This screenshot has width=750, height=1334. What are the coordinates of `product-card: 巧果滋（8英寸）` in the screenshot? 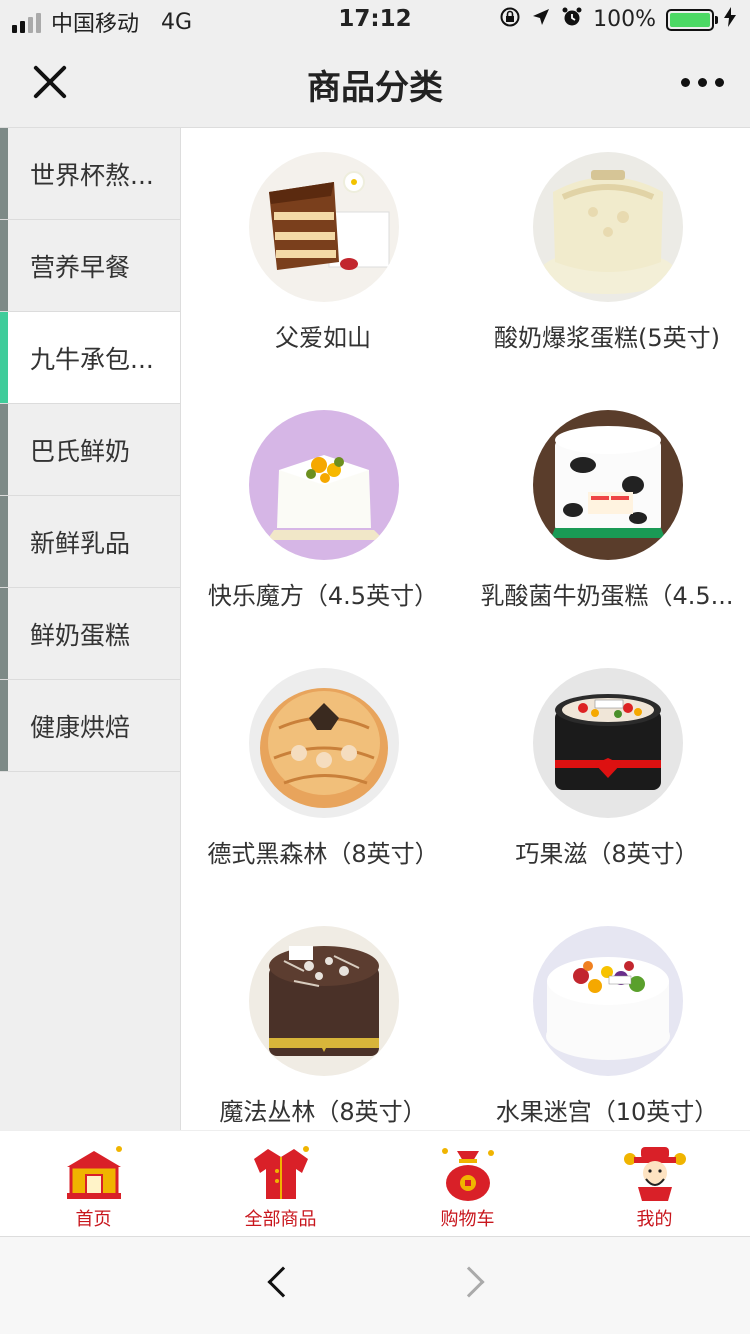 It's located at (607, 773).